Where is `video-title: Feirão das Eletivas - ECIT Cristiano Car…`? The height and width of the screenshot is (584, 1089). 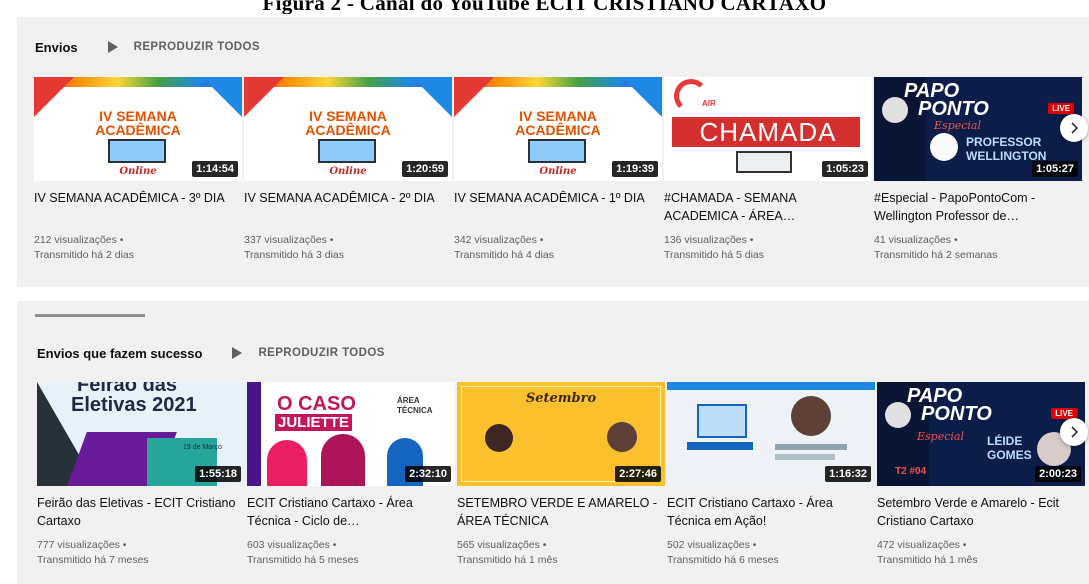
video-title: Feirão das Eletivas - ECIT Cristiano Car… is located at coordinates (141, 512).